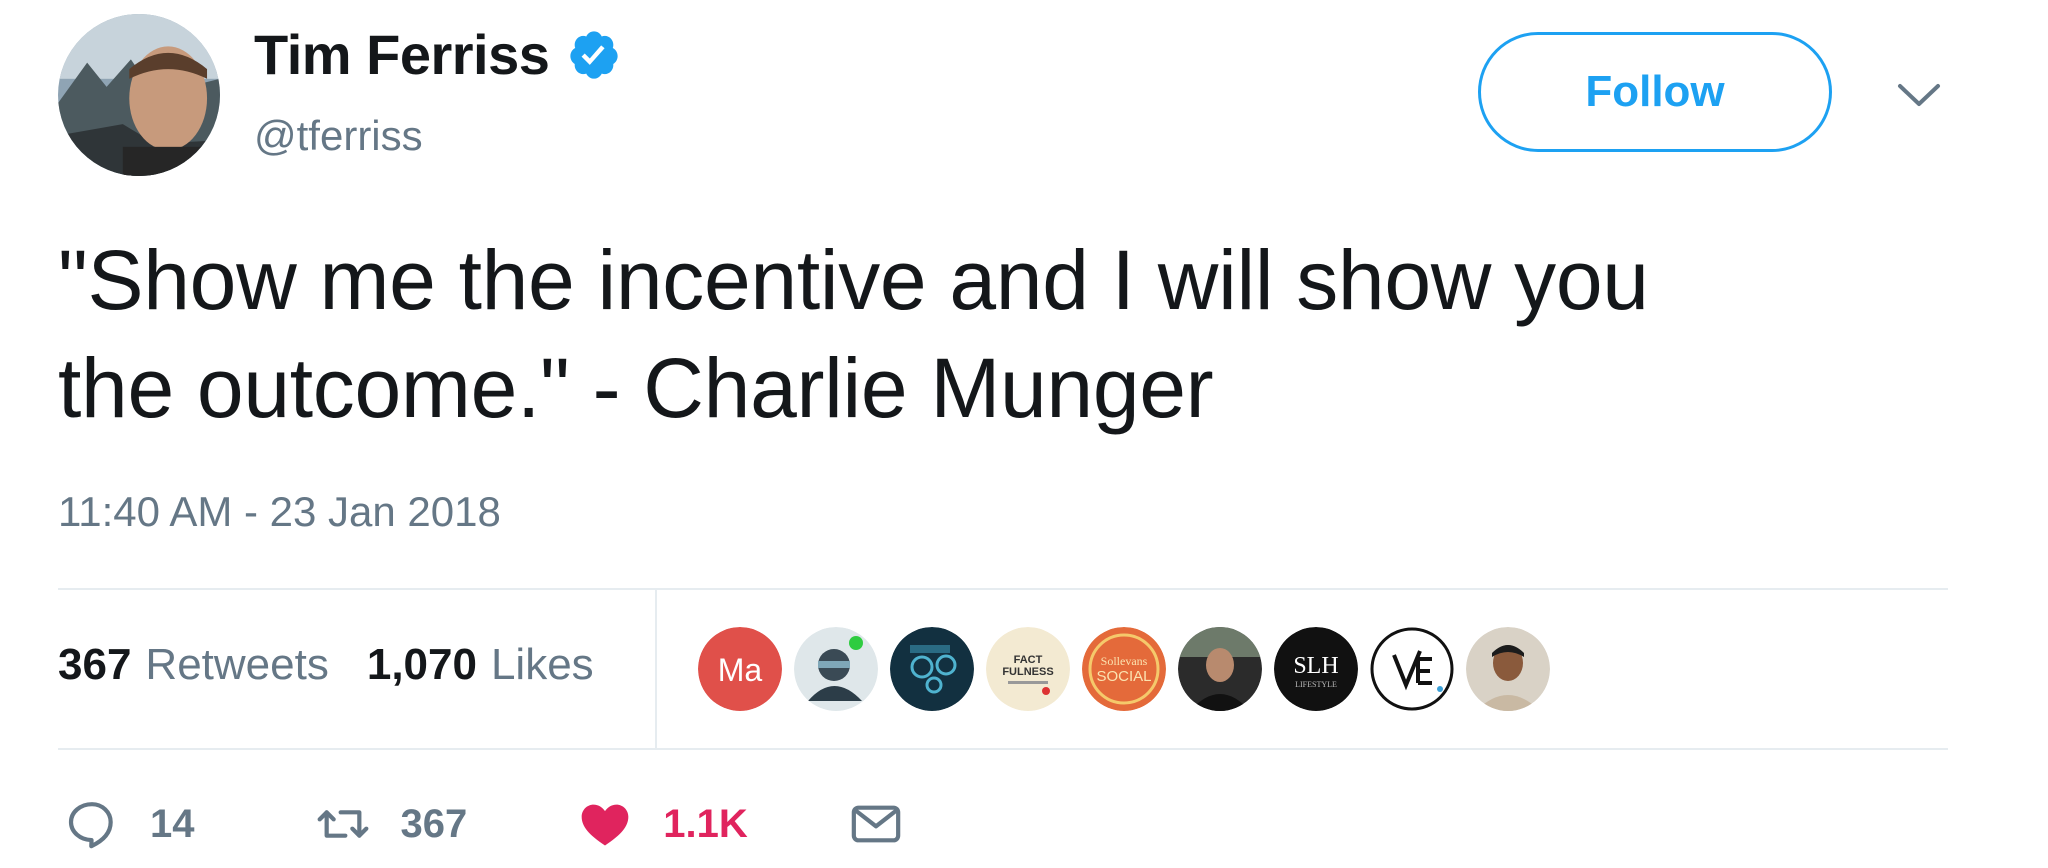 This screenshot has height=868, width=2048. What do you see at coordinates (484, 824) in the screenshot?
I see `tweet-actions: 14 367 1.1K` at bounding box center [484, 824].